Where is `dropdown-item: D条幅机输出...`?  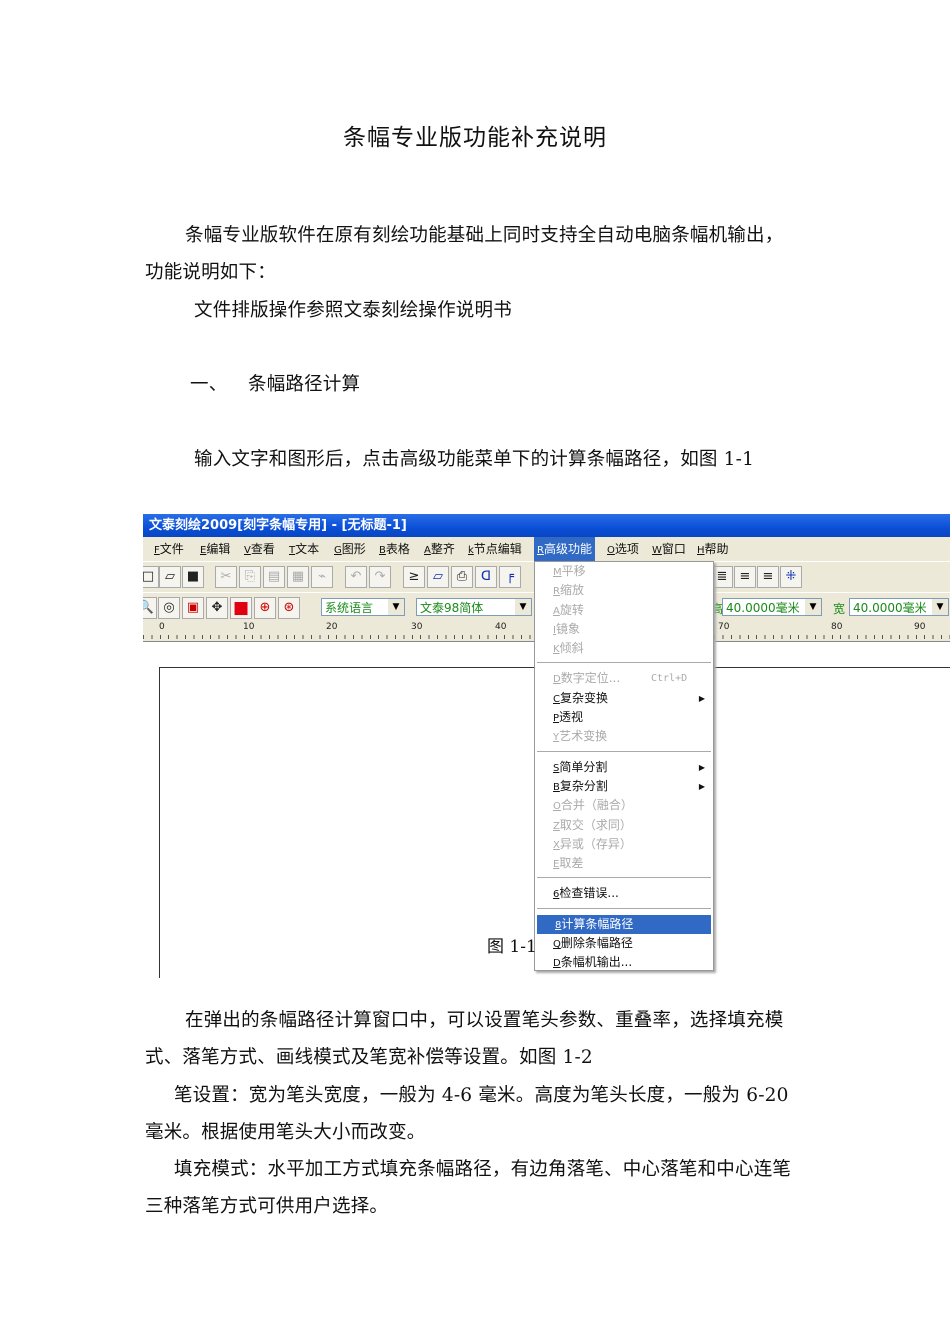 dropdown-item: D条幅机输出... is located at coordinates (624, 962).